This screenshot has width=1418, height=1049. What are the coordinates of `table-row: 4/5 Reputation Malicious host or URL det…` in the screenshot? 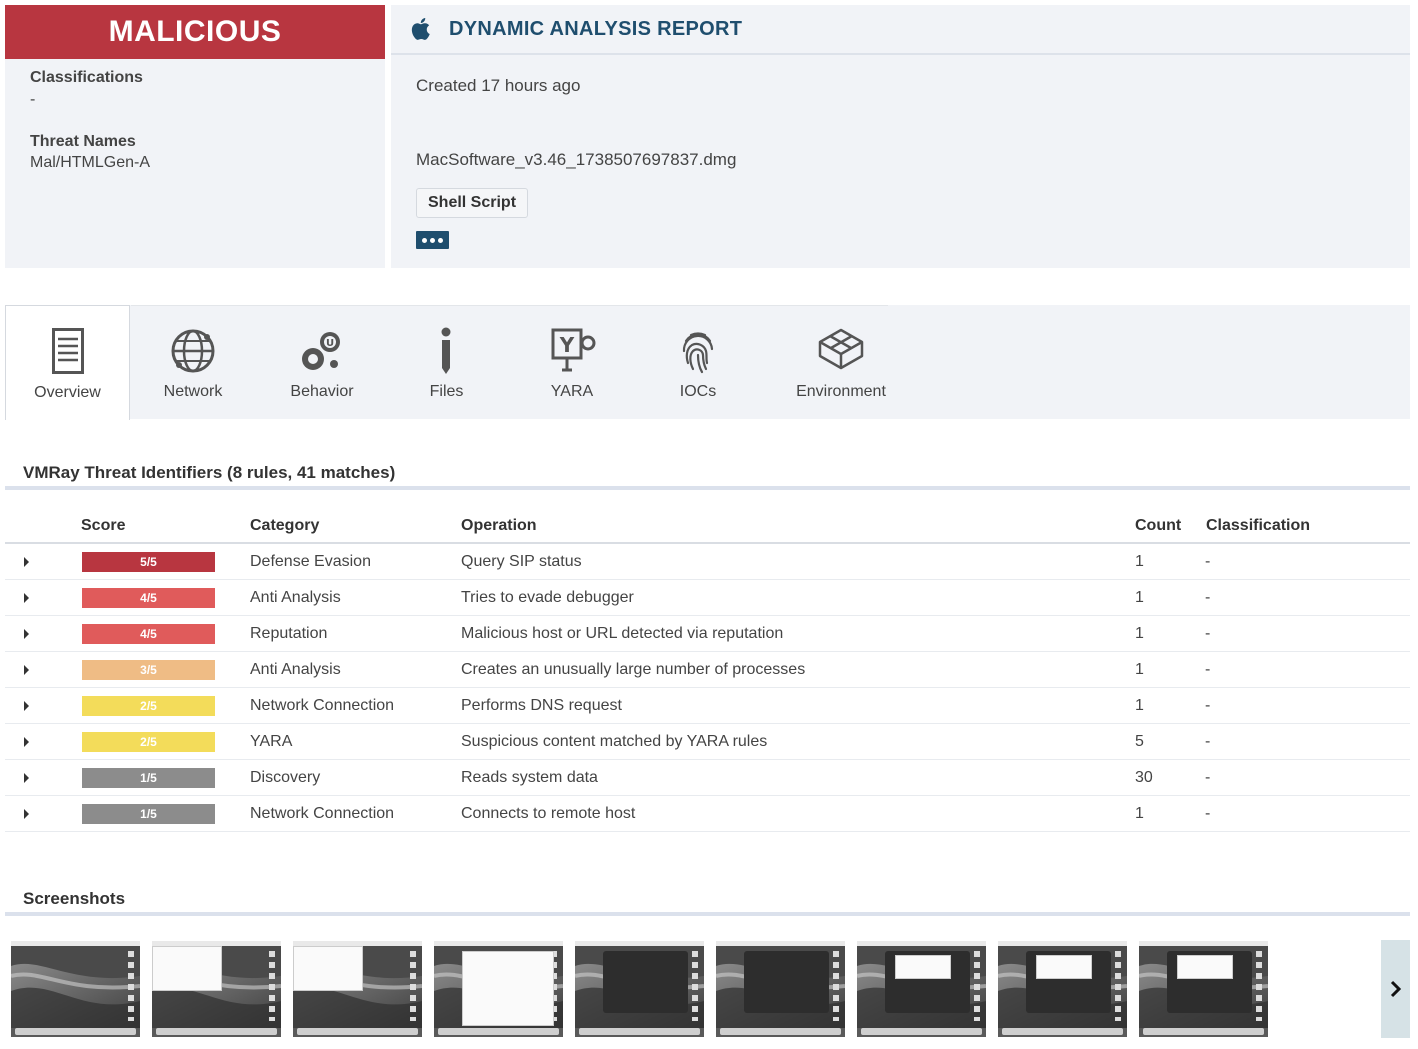 It's located at (707, 634).